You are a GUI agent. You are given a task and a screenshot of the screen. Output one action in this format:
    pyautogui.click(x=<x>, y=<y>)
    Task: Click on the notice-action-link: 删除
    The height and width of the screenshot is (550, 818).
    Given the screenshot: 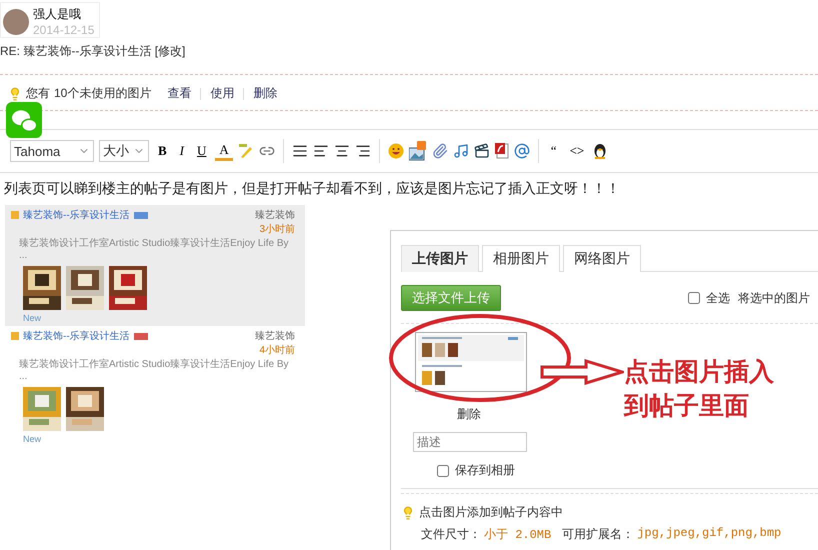 What is the action you would take?
    pyautogui.click(x=265, y=93)
    